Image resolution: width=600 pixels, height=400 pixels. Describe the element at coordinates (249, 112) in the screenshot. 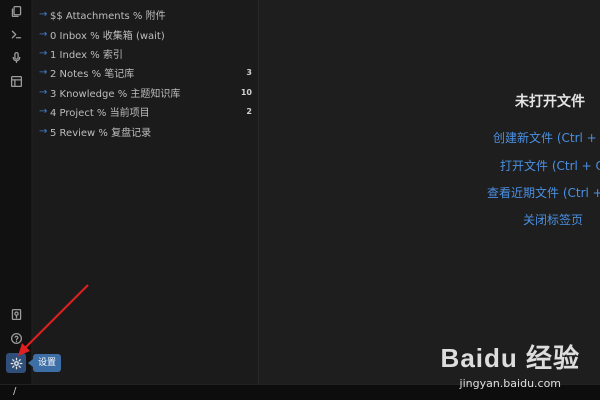

I see `folder-count: 2` at that location.